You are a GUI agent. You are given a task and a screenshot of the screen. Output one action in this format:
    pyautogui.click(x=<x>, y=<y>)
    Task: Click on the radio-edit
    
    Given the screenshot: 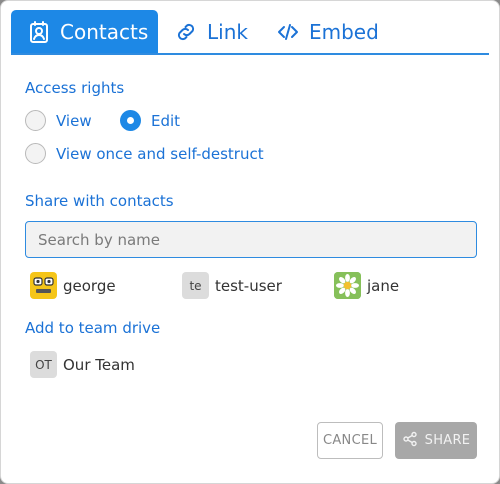 What is the action you would take?
    pyautogui.click(x=130, y=120)
    